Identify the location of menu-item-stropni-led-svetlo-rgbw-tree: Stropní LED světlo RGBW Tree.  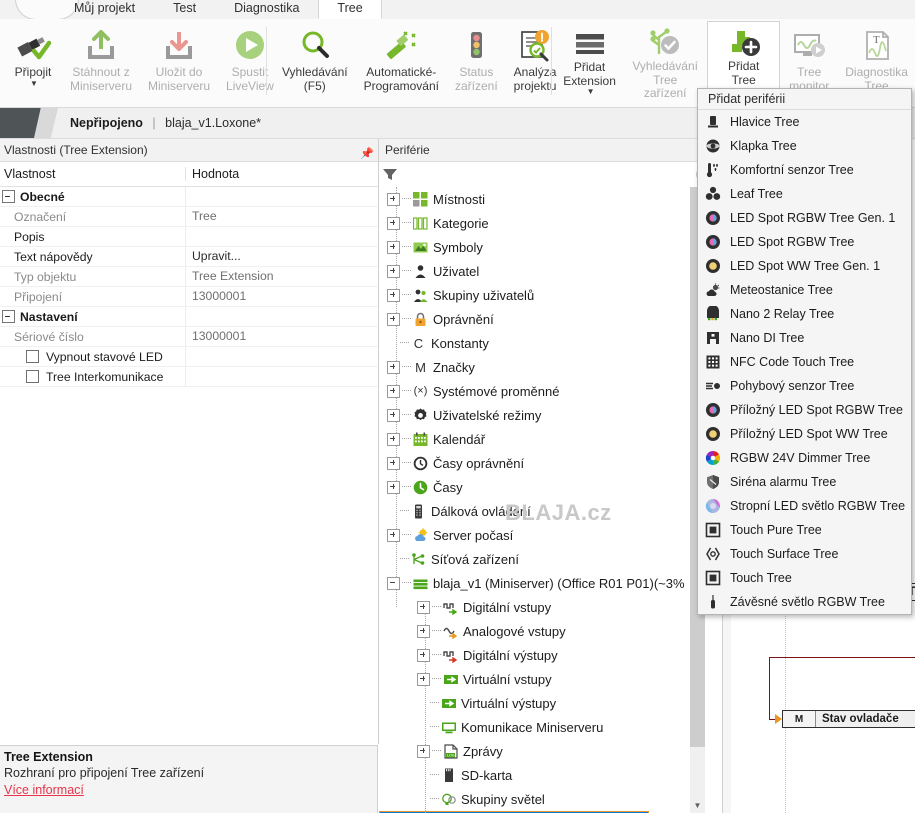
(804, 506).